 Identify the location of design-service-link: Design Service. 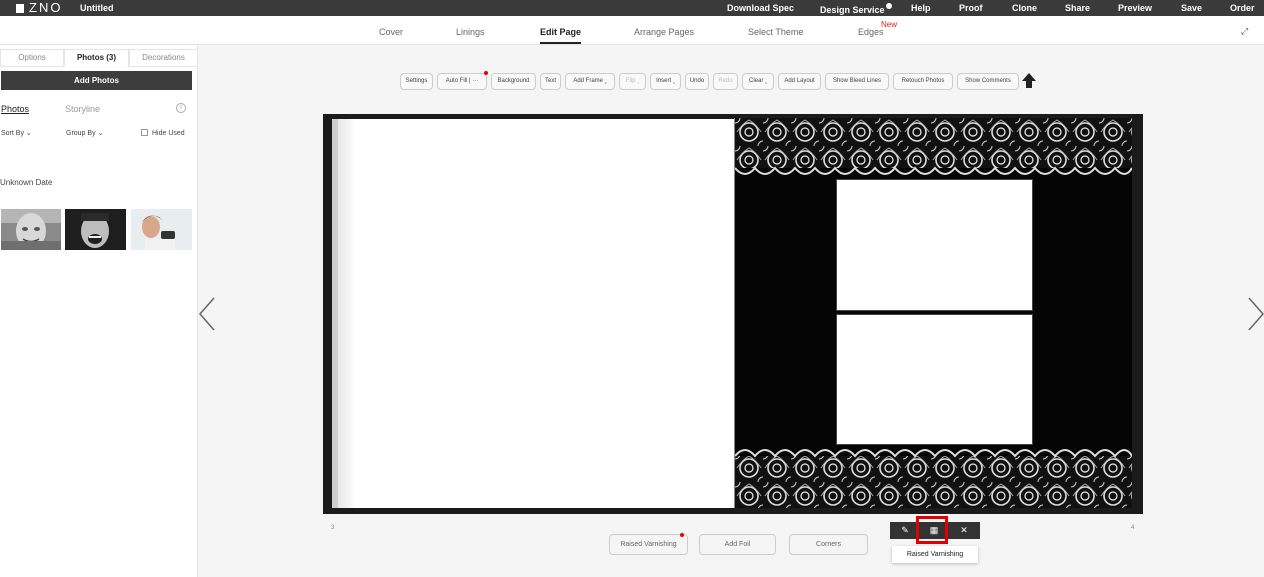
(856, 9).